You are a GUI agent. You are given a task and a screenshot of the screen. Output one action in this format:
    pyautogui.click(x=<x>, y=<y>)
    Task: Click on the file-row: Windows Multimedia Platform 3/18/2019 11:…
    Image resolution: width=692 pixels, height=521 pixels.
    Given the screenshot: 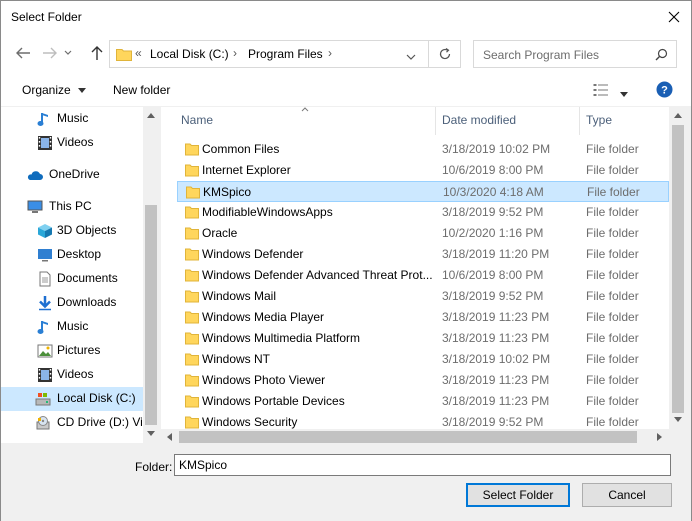 What is the action you would take?
    pyautogui.click(x=423, y=338)
    